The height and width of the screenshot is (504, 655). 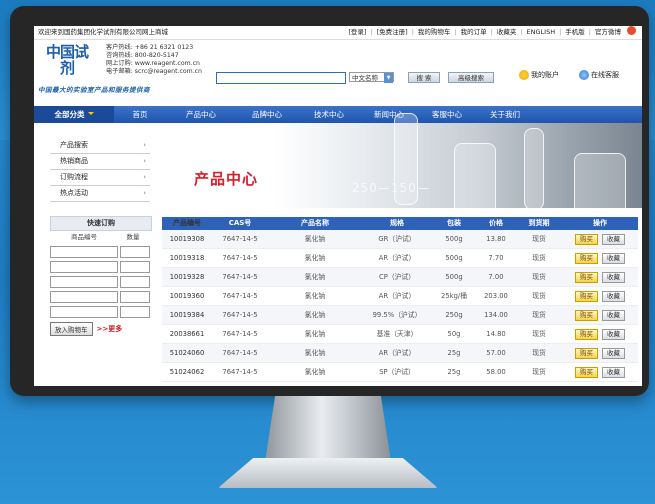 I want to click on search-button: 搜 索, so click(x=424, y=77).